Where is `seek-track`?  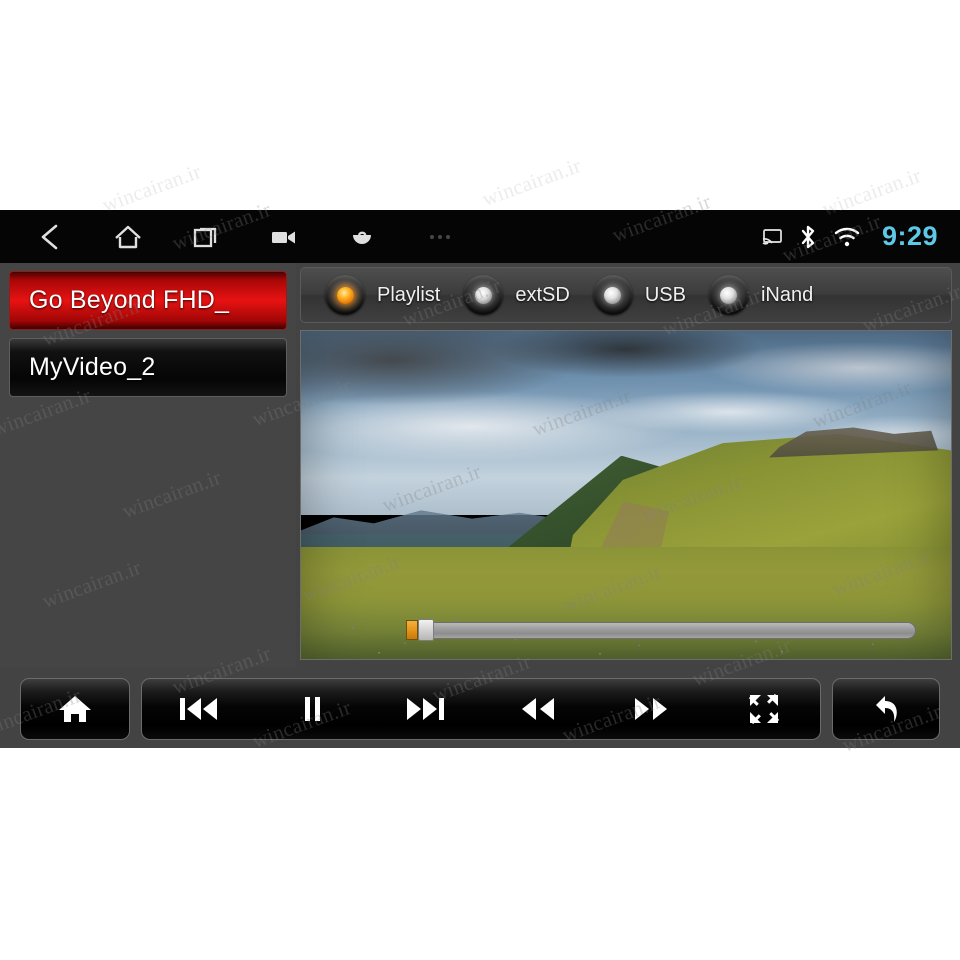 seek-track is located at coordinates (675, 630).